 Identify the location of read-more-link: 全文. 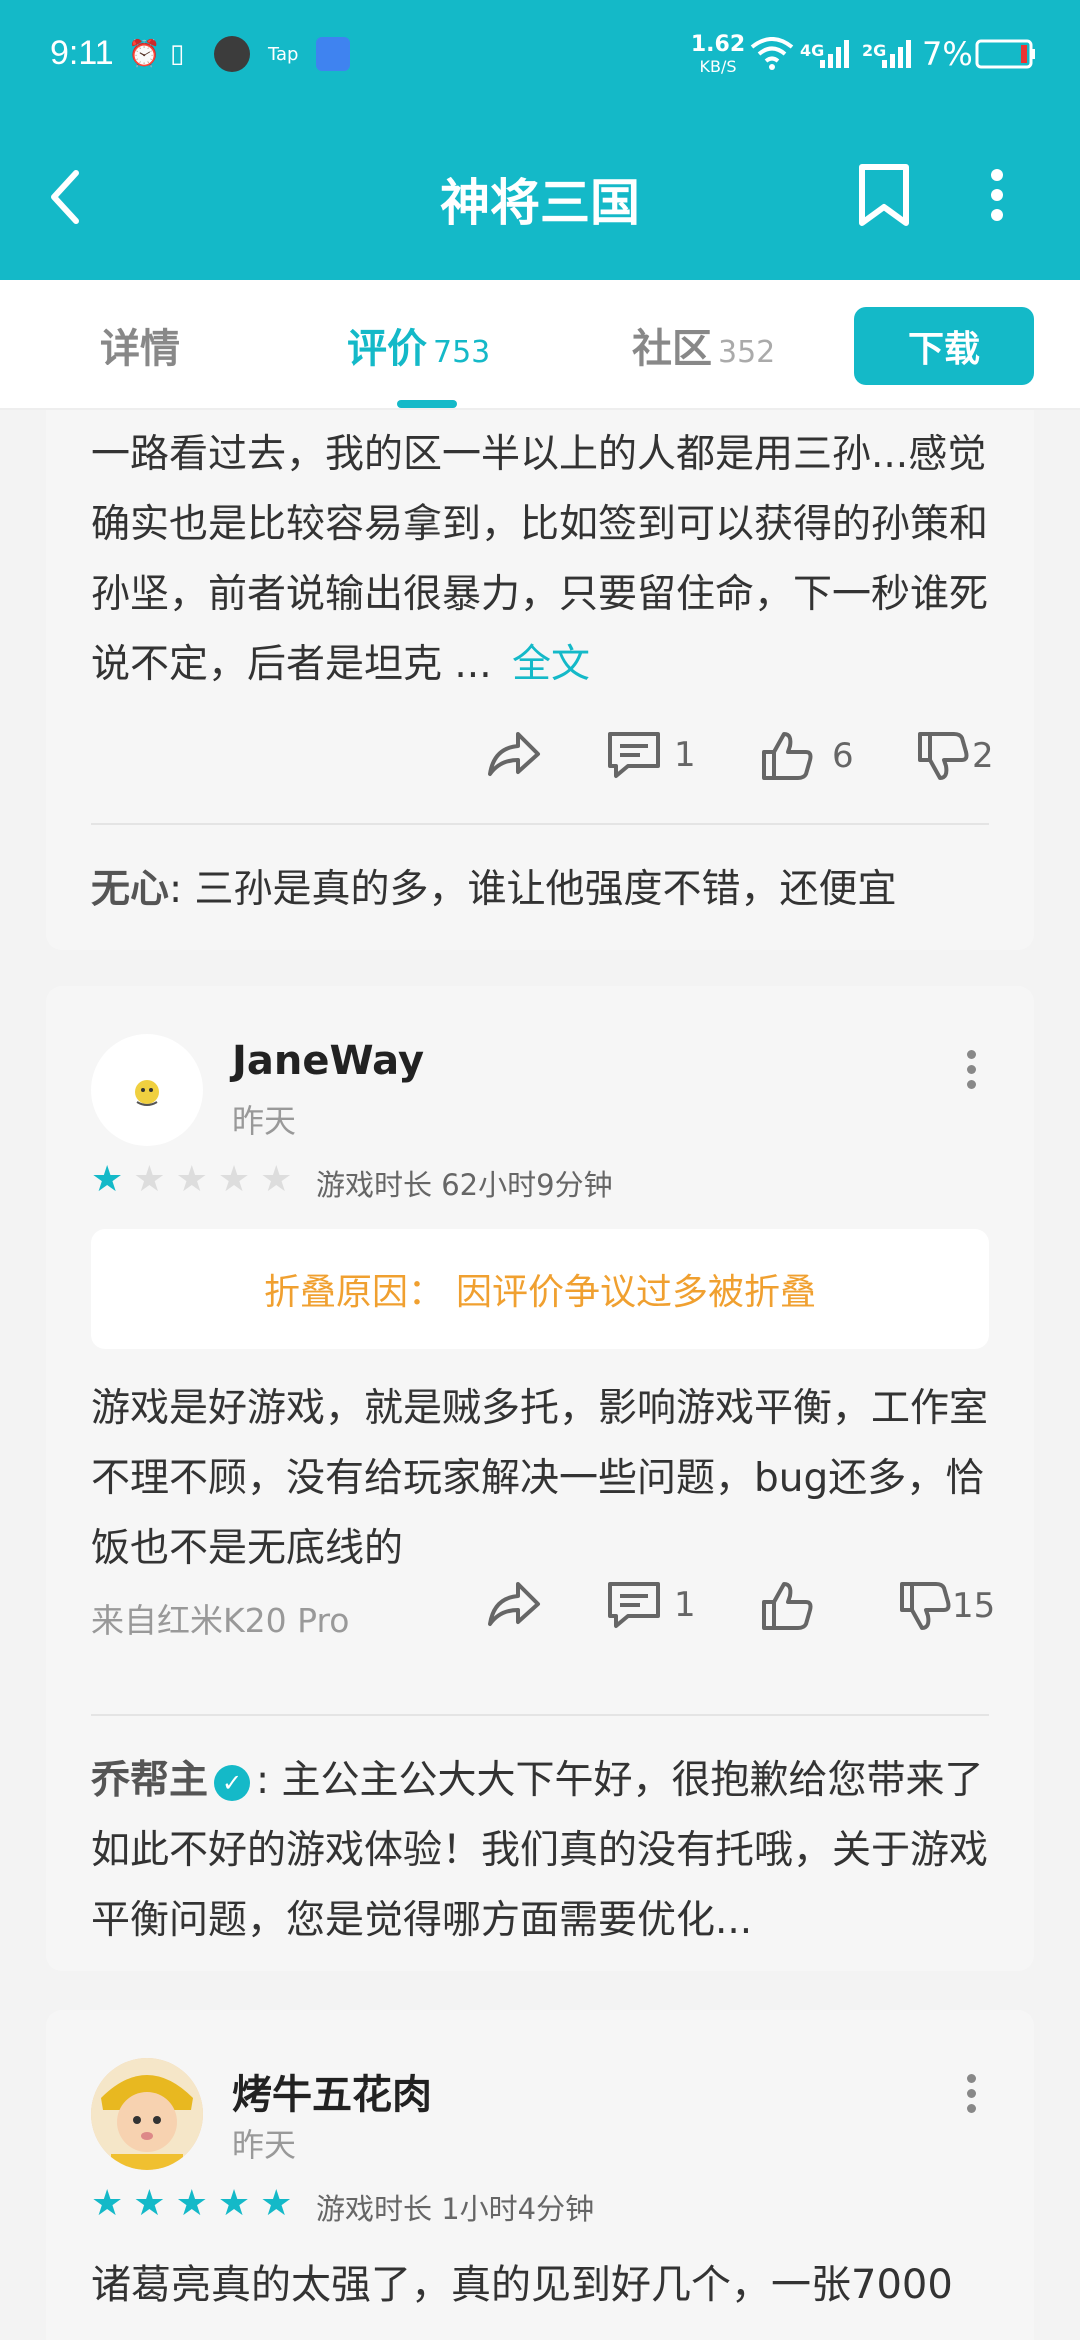
(551, 664).